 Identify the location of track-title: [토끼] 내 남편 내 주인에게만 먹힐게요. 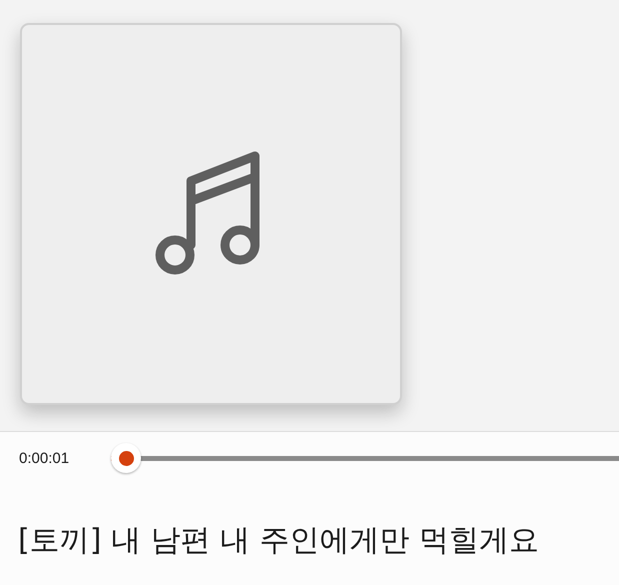
(279, 541).